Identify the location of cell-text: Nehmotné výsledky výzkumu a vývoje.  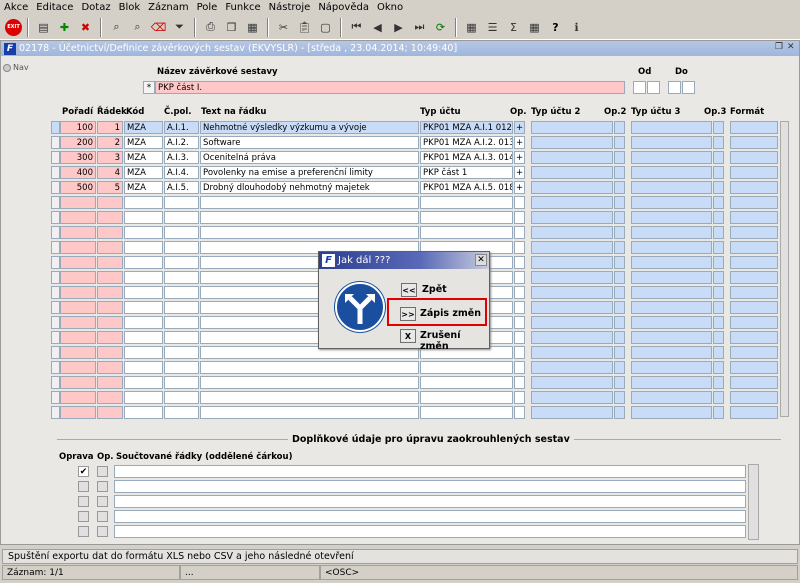
(309, 127).